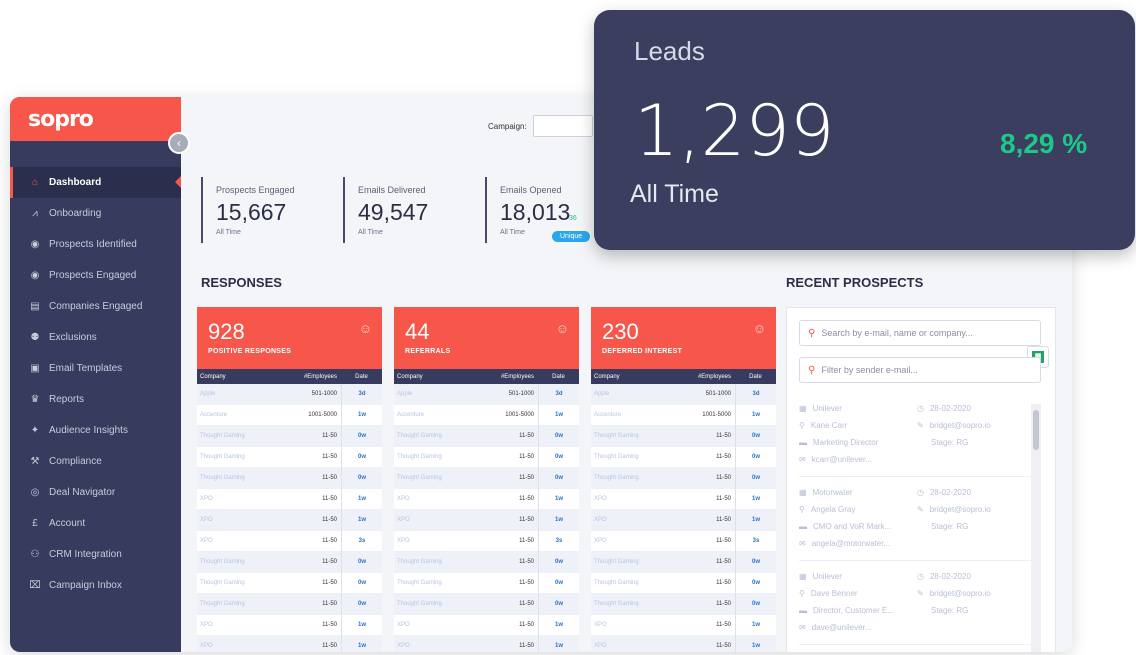  I want to click on prospects-scrollbar, so click(1036, 528).